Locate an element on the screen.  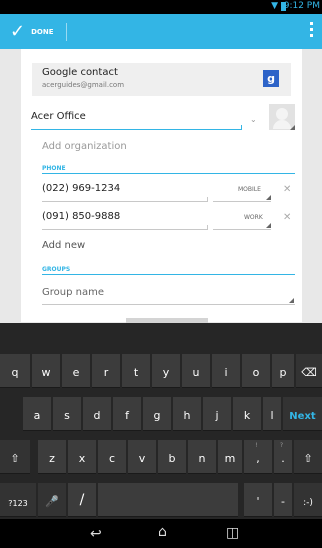
key-label: y is located at coordinates (166, 372).